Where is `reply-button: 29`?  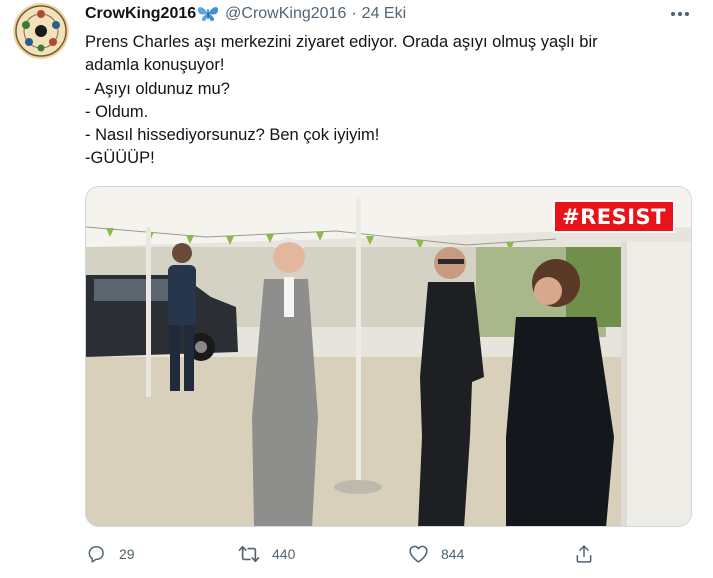
reply-button: 29 is located at coordinates (110, 554).